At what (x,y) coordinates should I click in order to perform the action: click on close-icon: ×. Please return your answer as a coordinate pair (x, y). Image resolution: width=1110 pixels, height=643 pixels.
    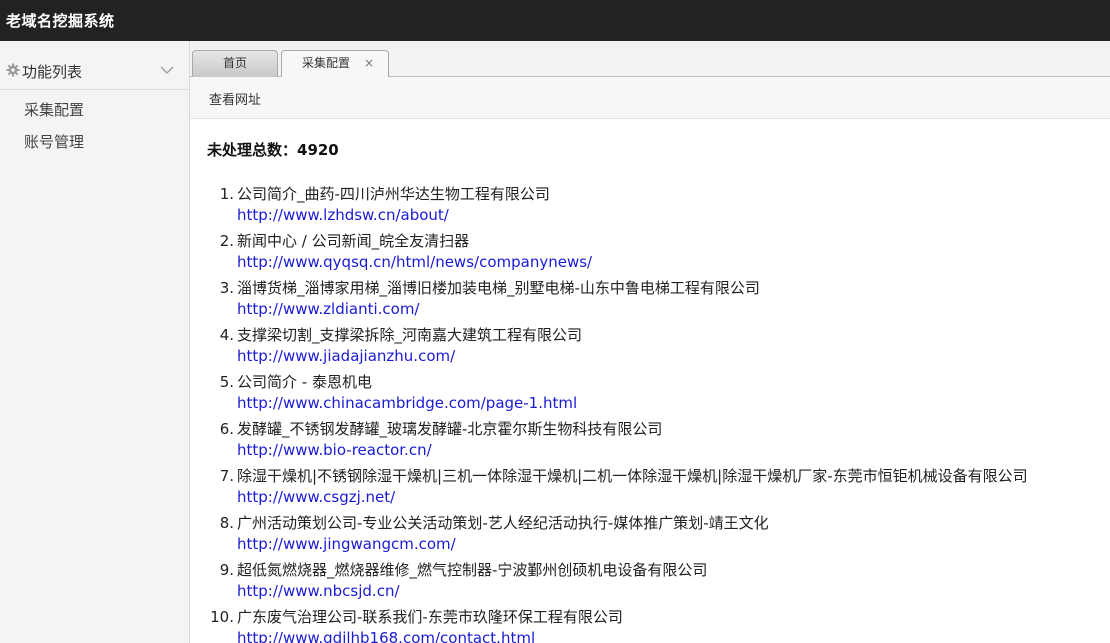
    Looking at the image, I should click on (369, 63).